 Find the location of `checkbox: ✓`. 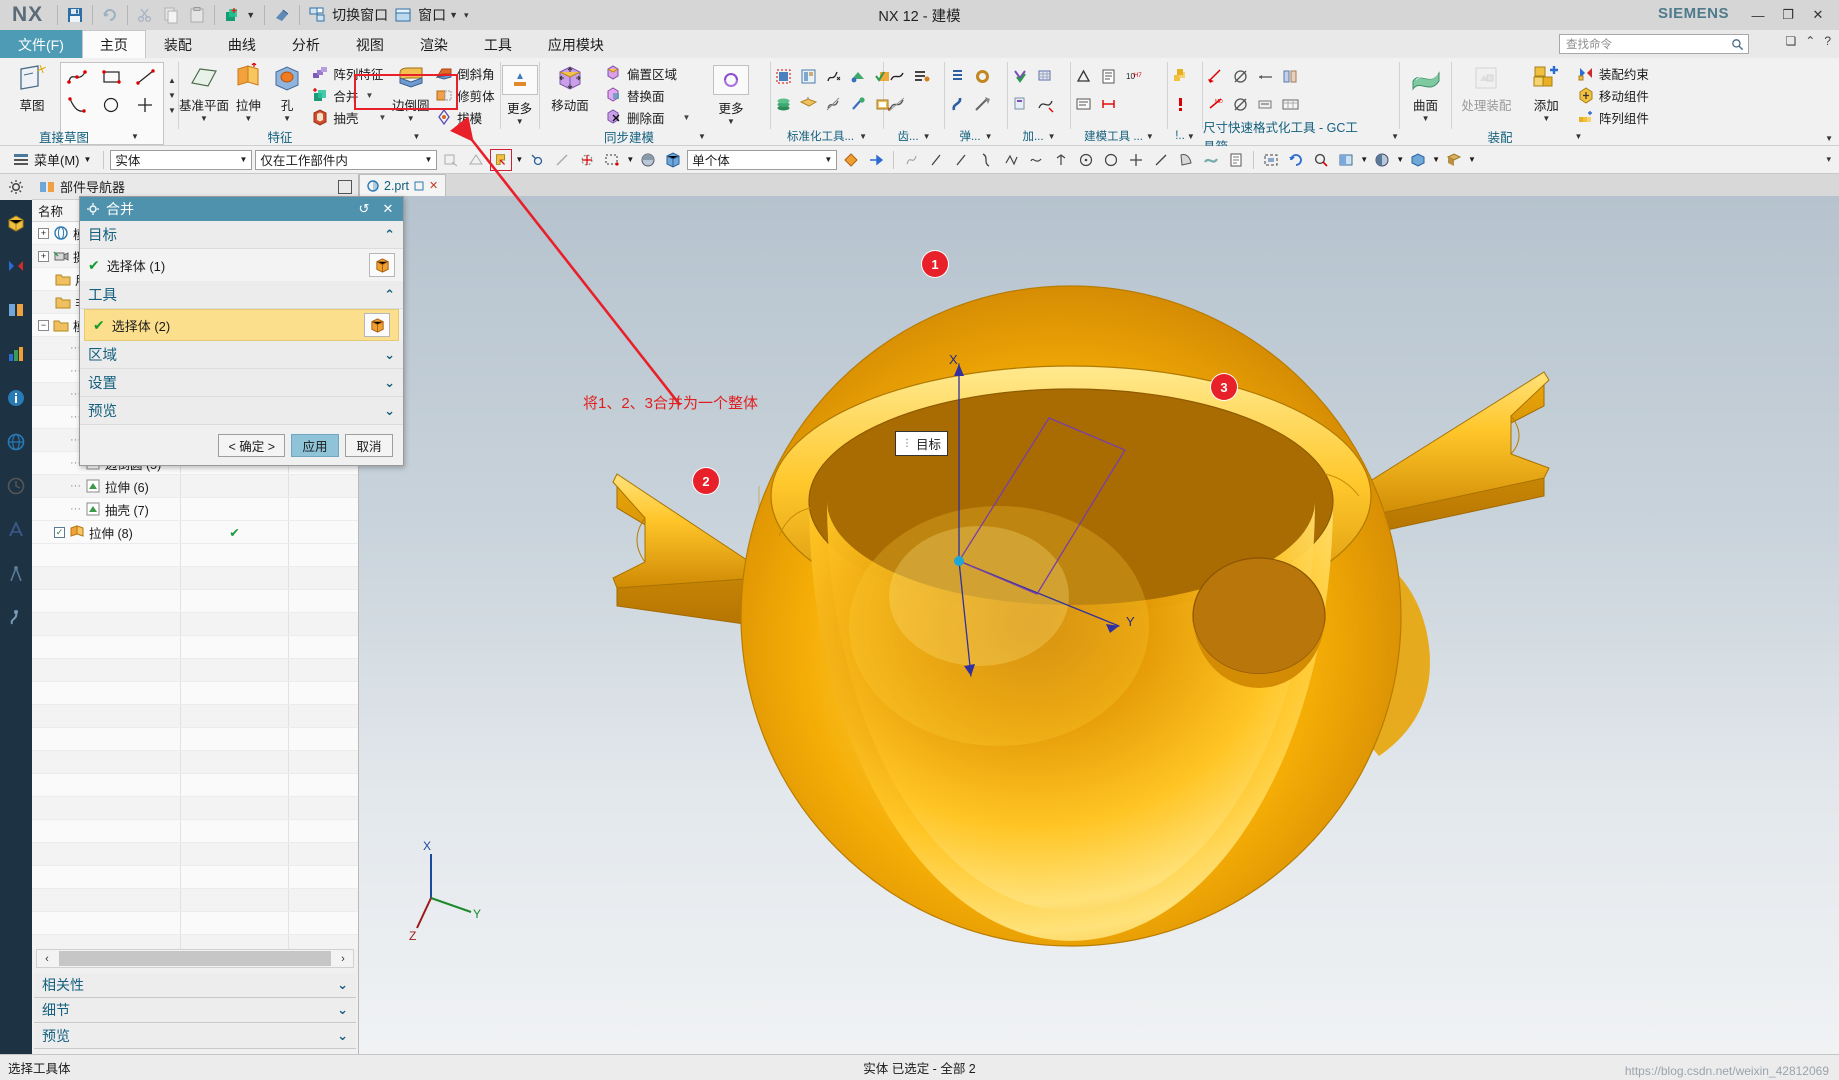

checkbox: ✓ is located at coordinates (59, 532).